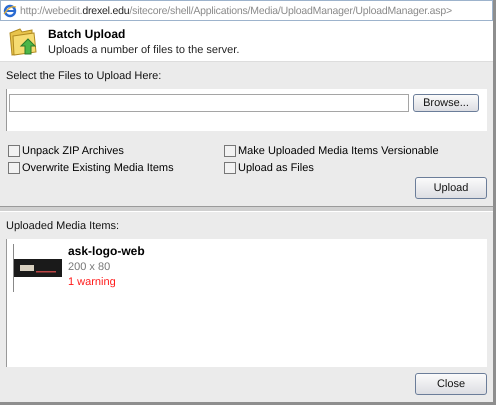 The width and height of the screenshot is (496, 405). Describe the element at coordinates (144, 50) in the screenshot. I see `dialog-subtitle: Uploads a number of files to the server.` at that location.